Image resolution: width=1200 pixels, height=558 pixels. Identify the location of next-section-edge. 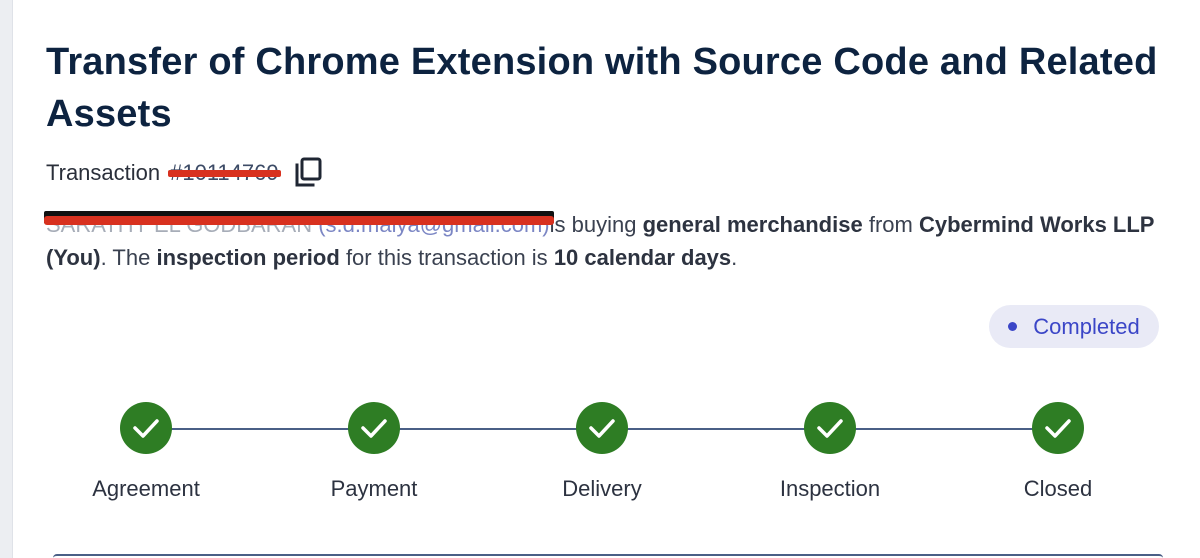
(608, 556).